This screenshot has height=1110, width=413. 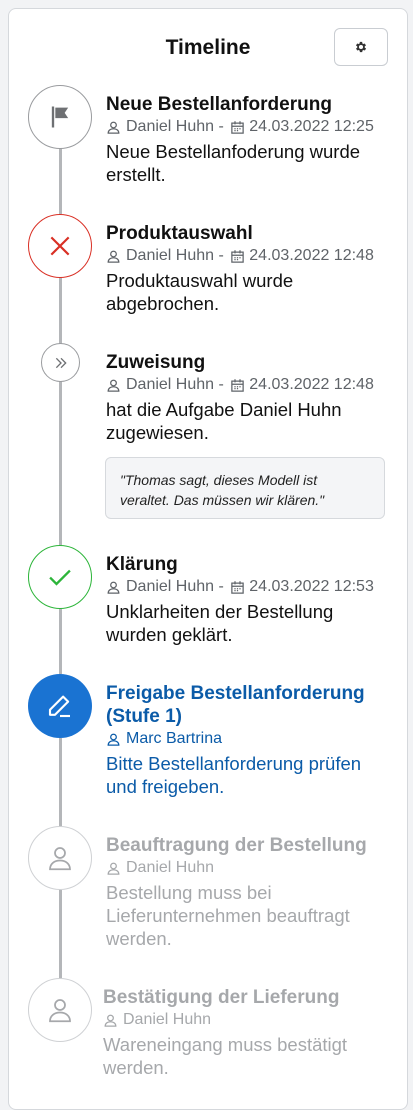 I want to click on settings-button, so click(x=361, y=47).